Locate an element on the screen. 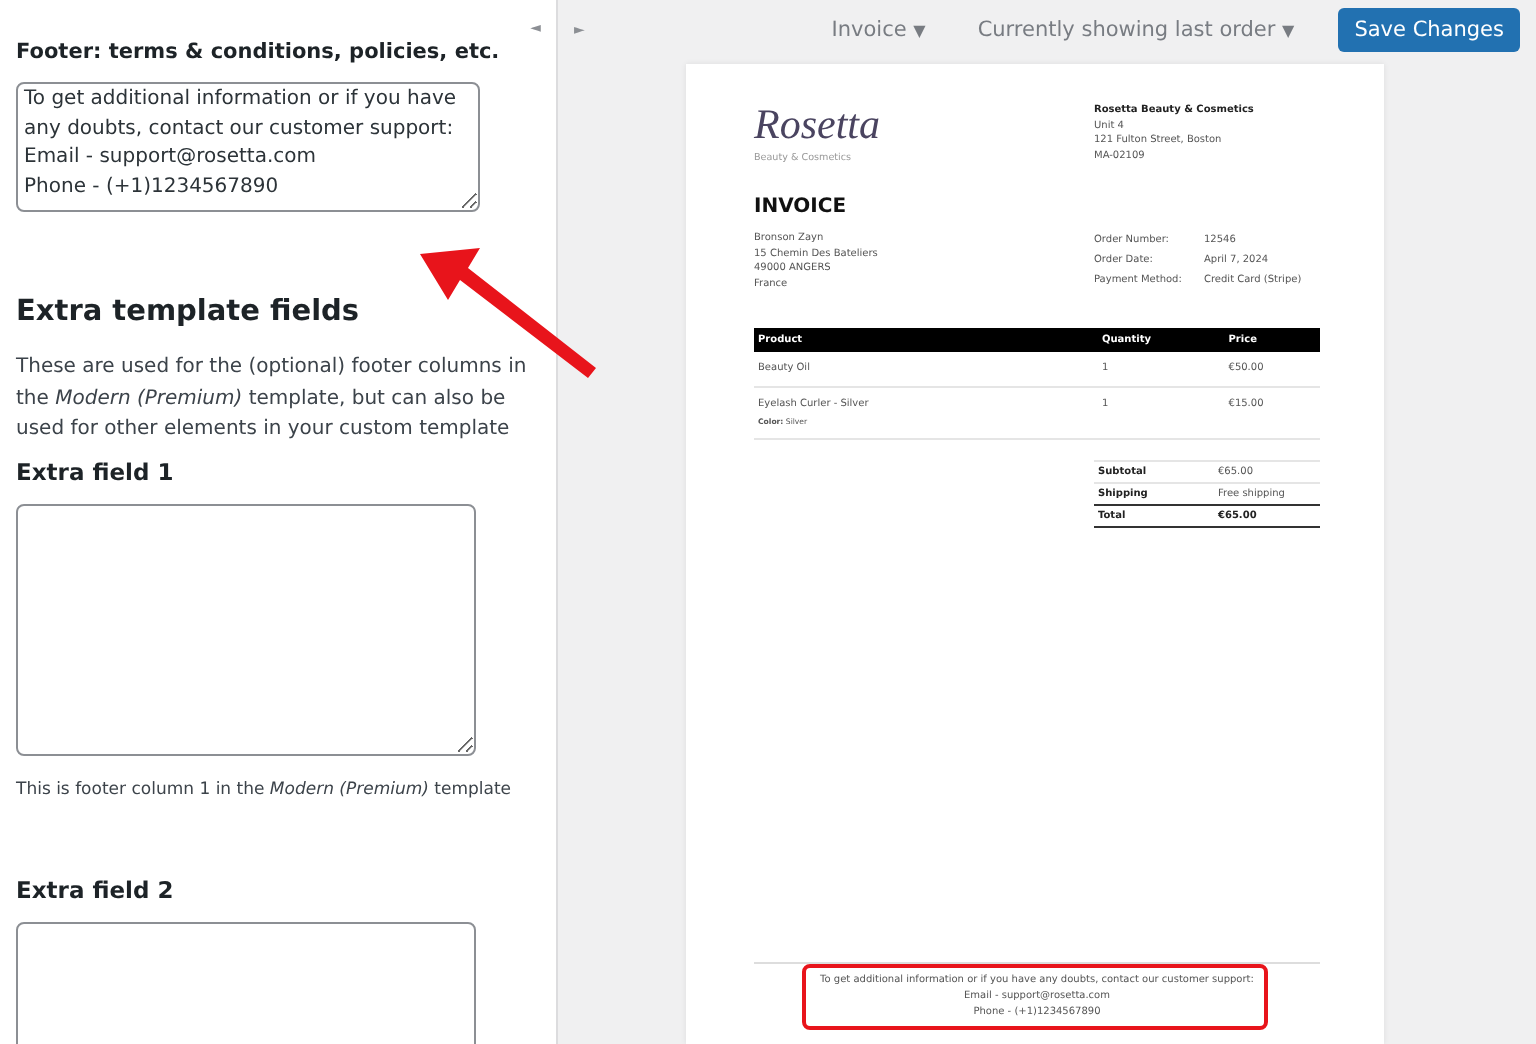  footer-text-field: To get additional information or if you have any doubts, contact our customer support: Email - support@rosetta.com Phone - (+1)1234567890 is located at coordinates (248, 147).